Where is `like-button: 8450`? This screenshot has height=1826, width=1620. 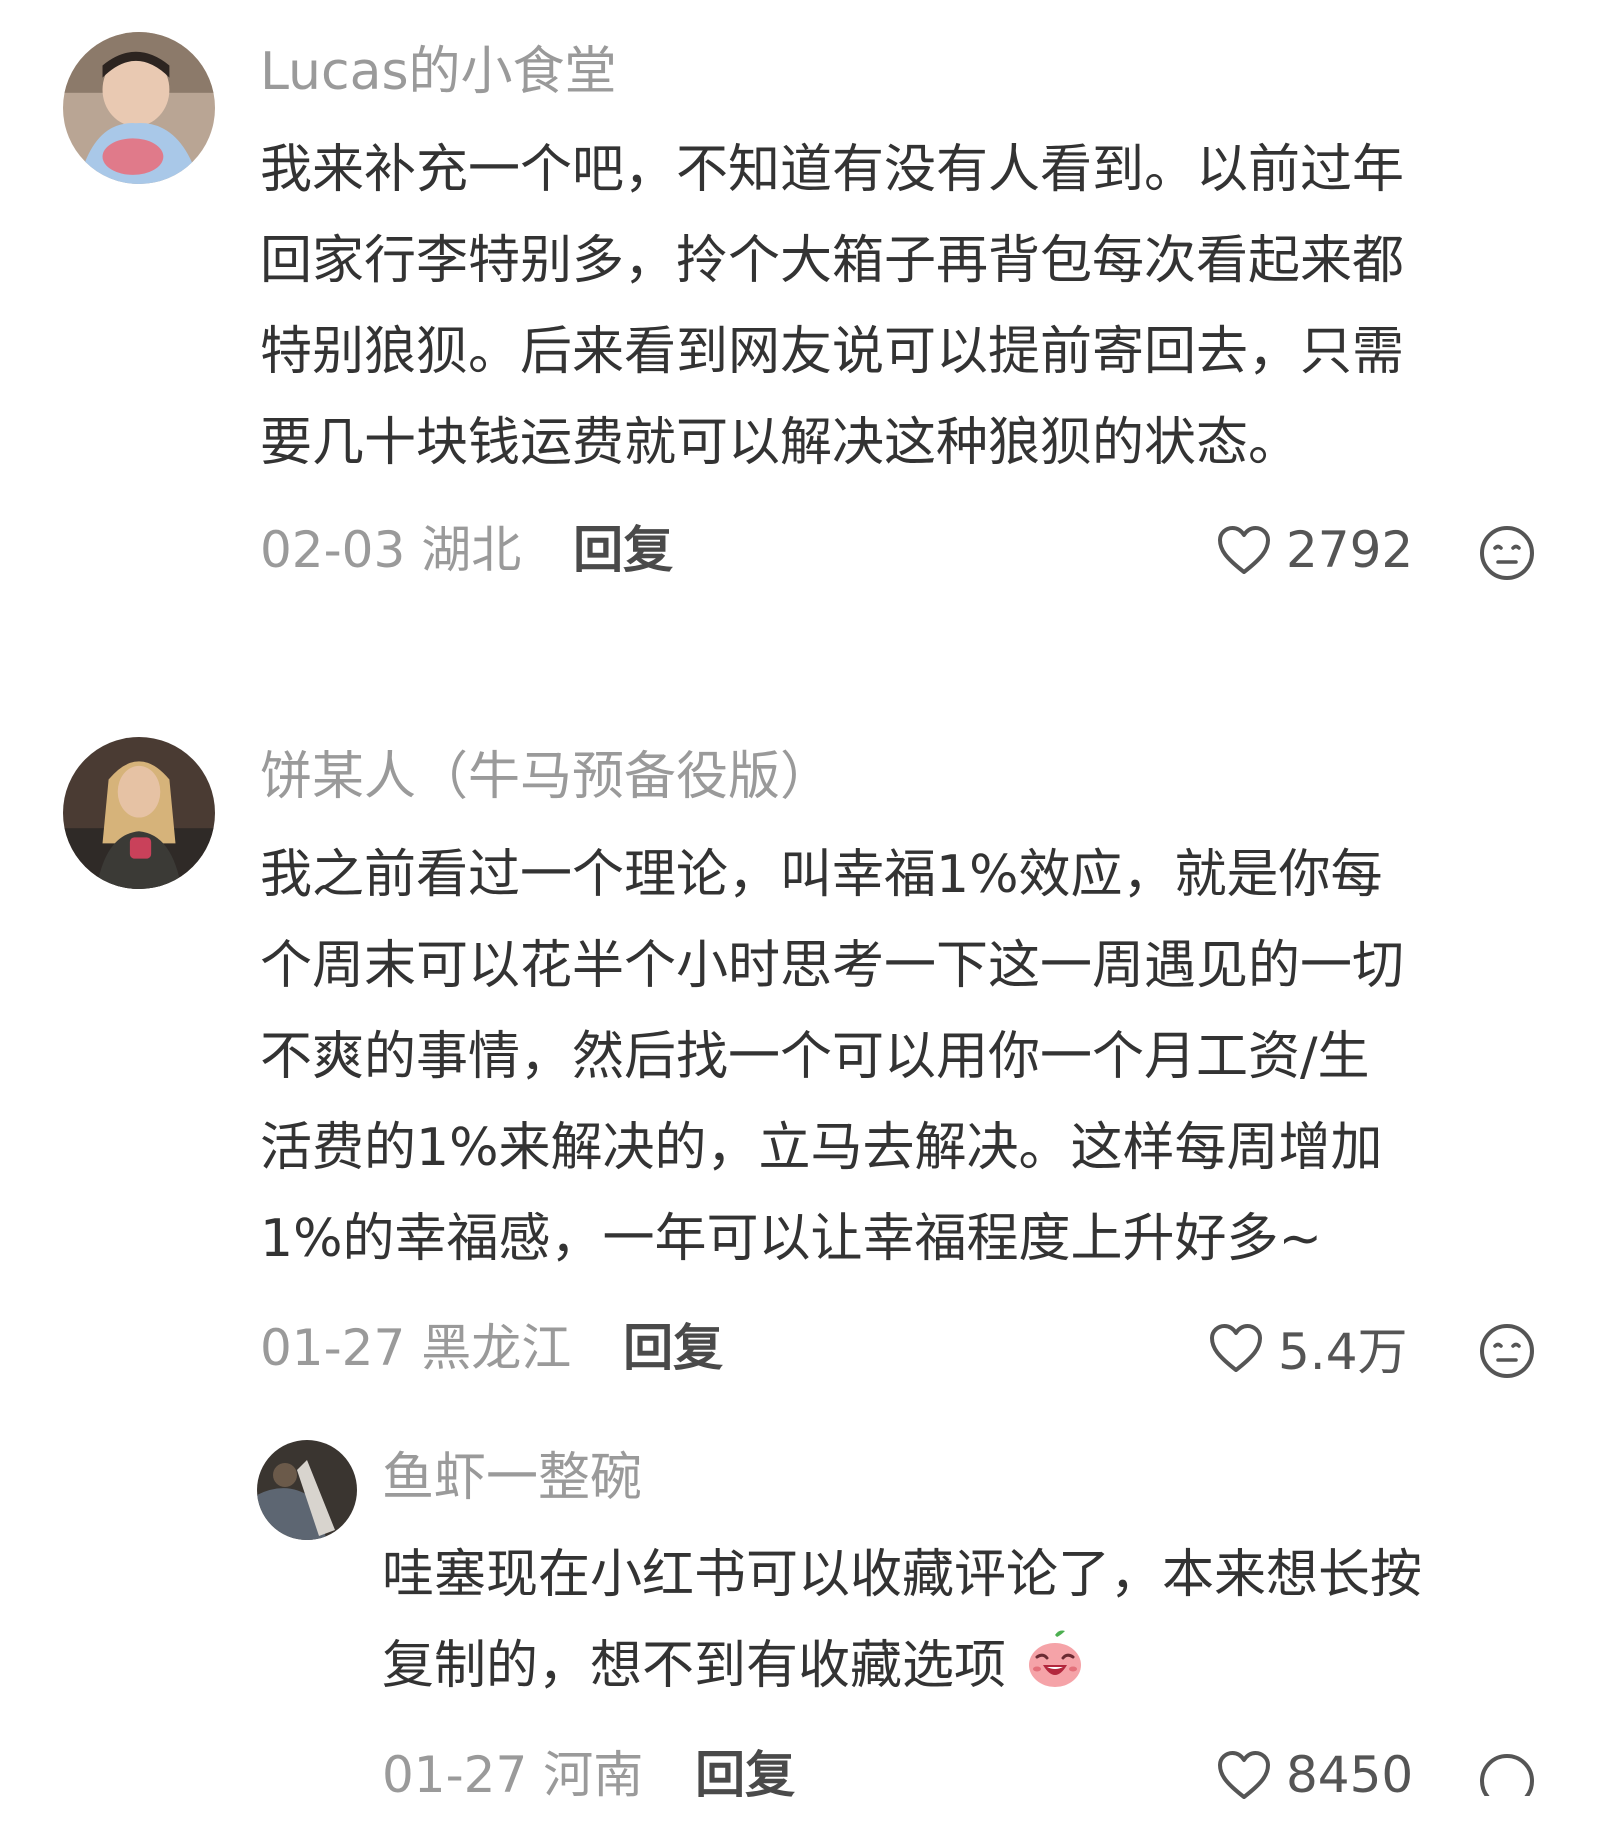
like-button: 8450 is located at coordinates (1314, 1775).